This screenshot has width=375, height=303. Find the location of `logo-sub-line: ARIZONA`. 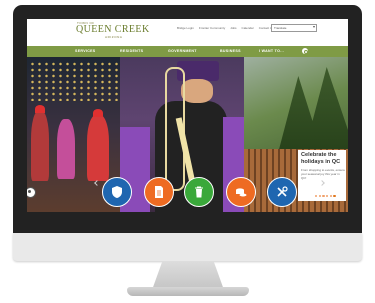

logo-sub-line: ARIZONA is located at coordinates (114, 37).